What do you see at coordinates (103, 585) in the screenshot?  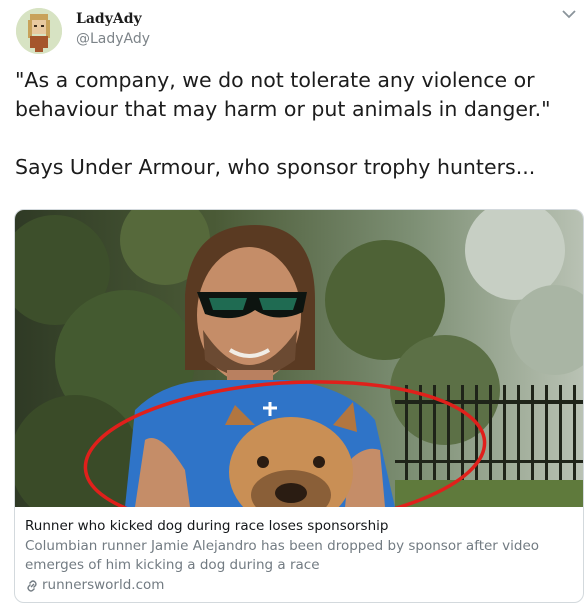 I see `card-domain-text: runnersworld.com` at bounding box center [103, 585].